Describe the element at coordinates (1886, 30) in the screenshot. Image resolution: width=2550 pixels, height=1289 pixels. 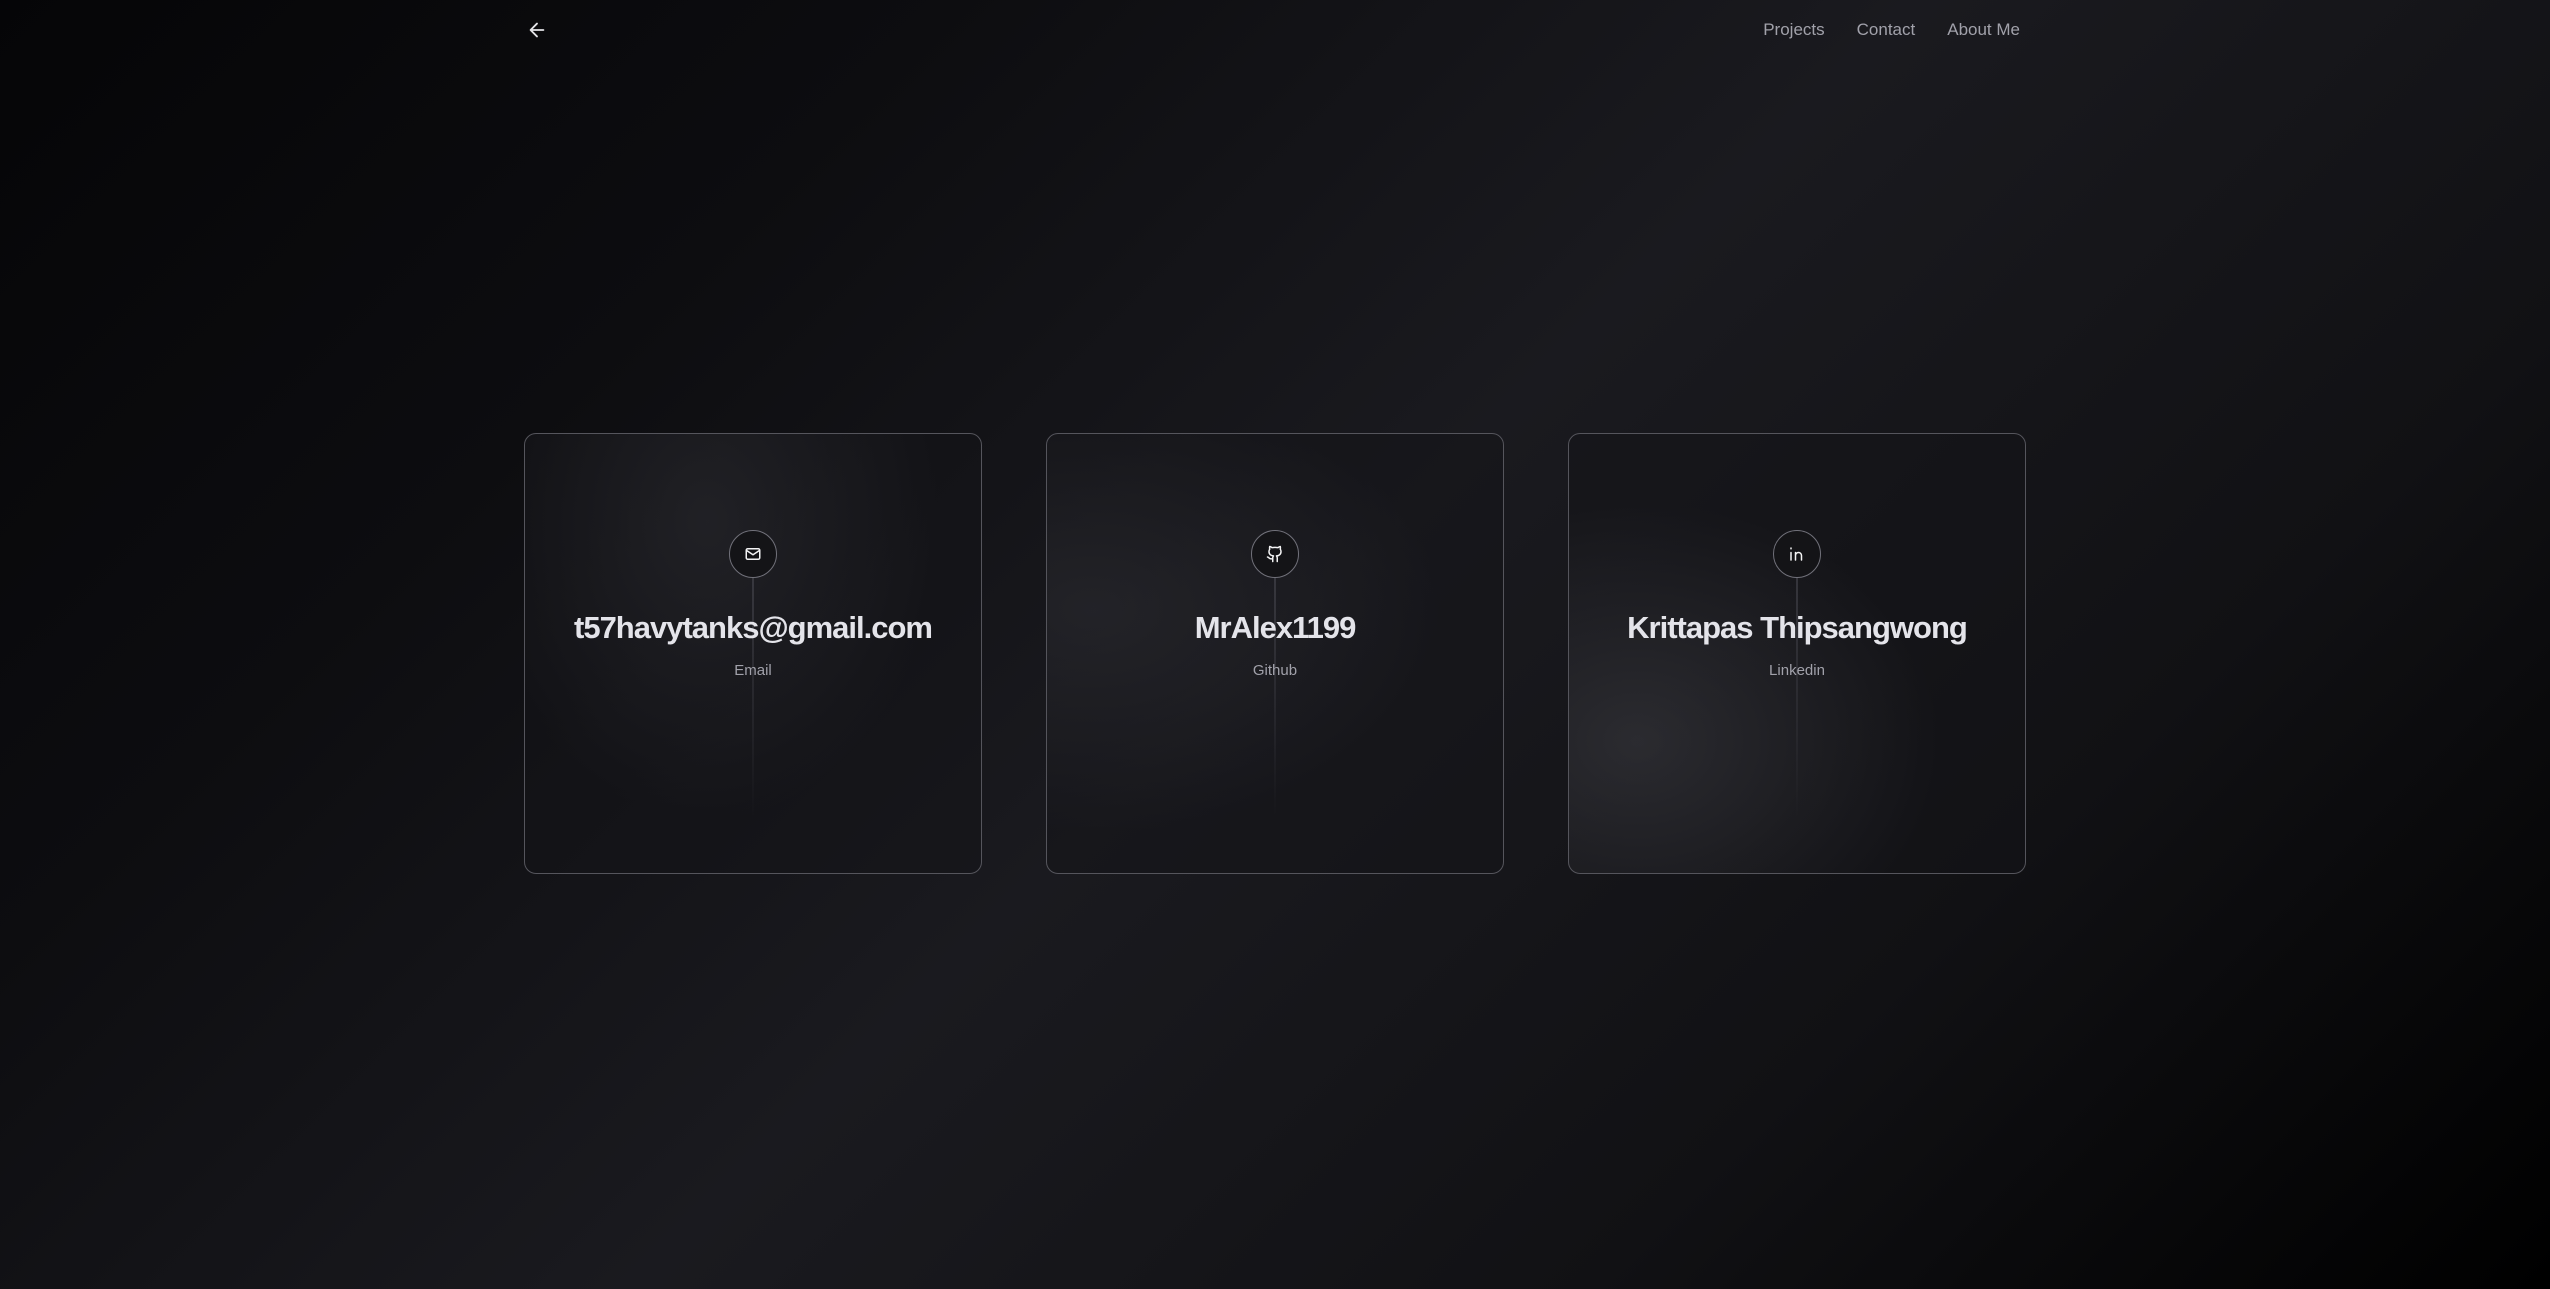
I see `nav-contact: Contact` at that location.